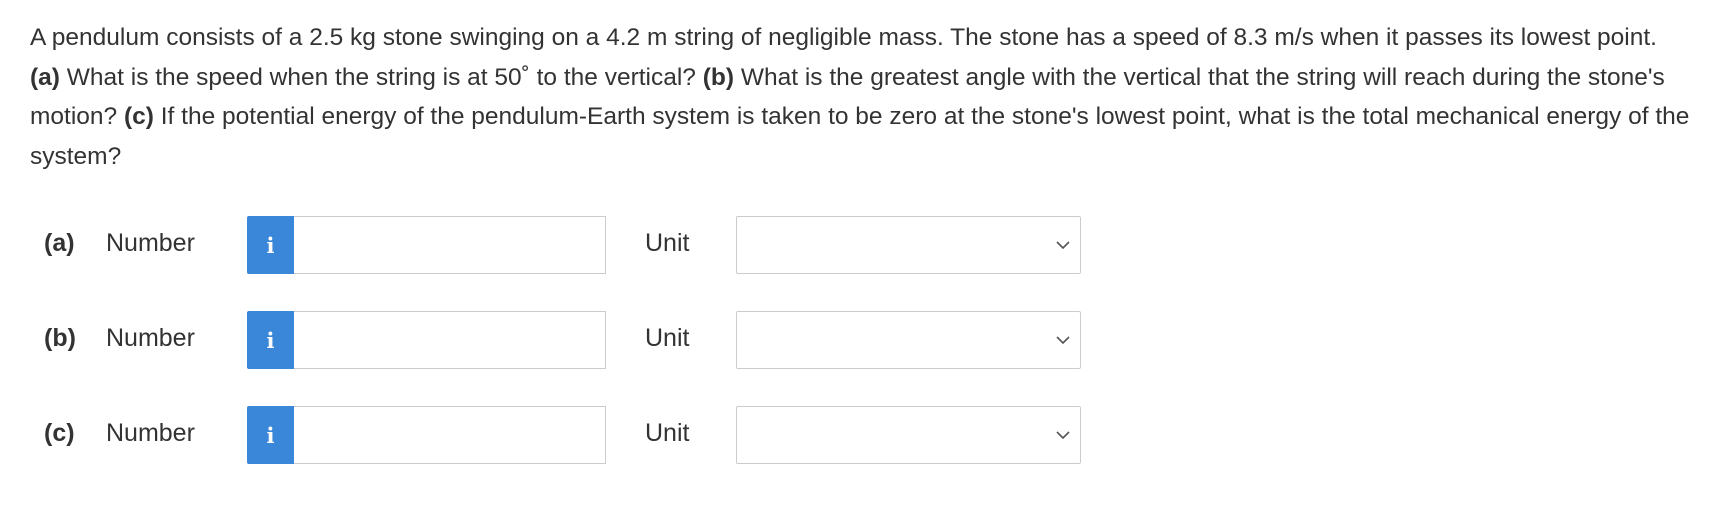  Describe the element at coordinates (450, 340) in the screenshot. I see `number-input-b` at that location.